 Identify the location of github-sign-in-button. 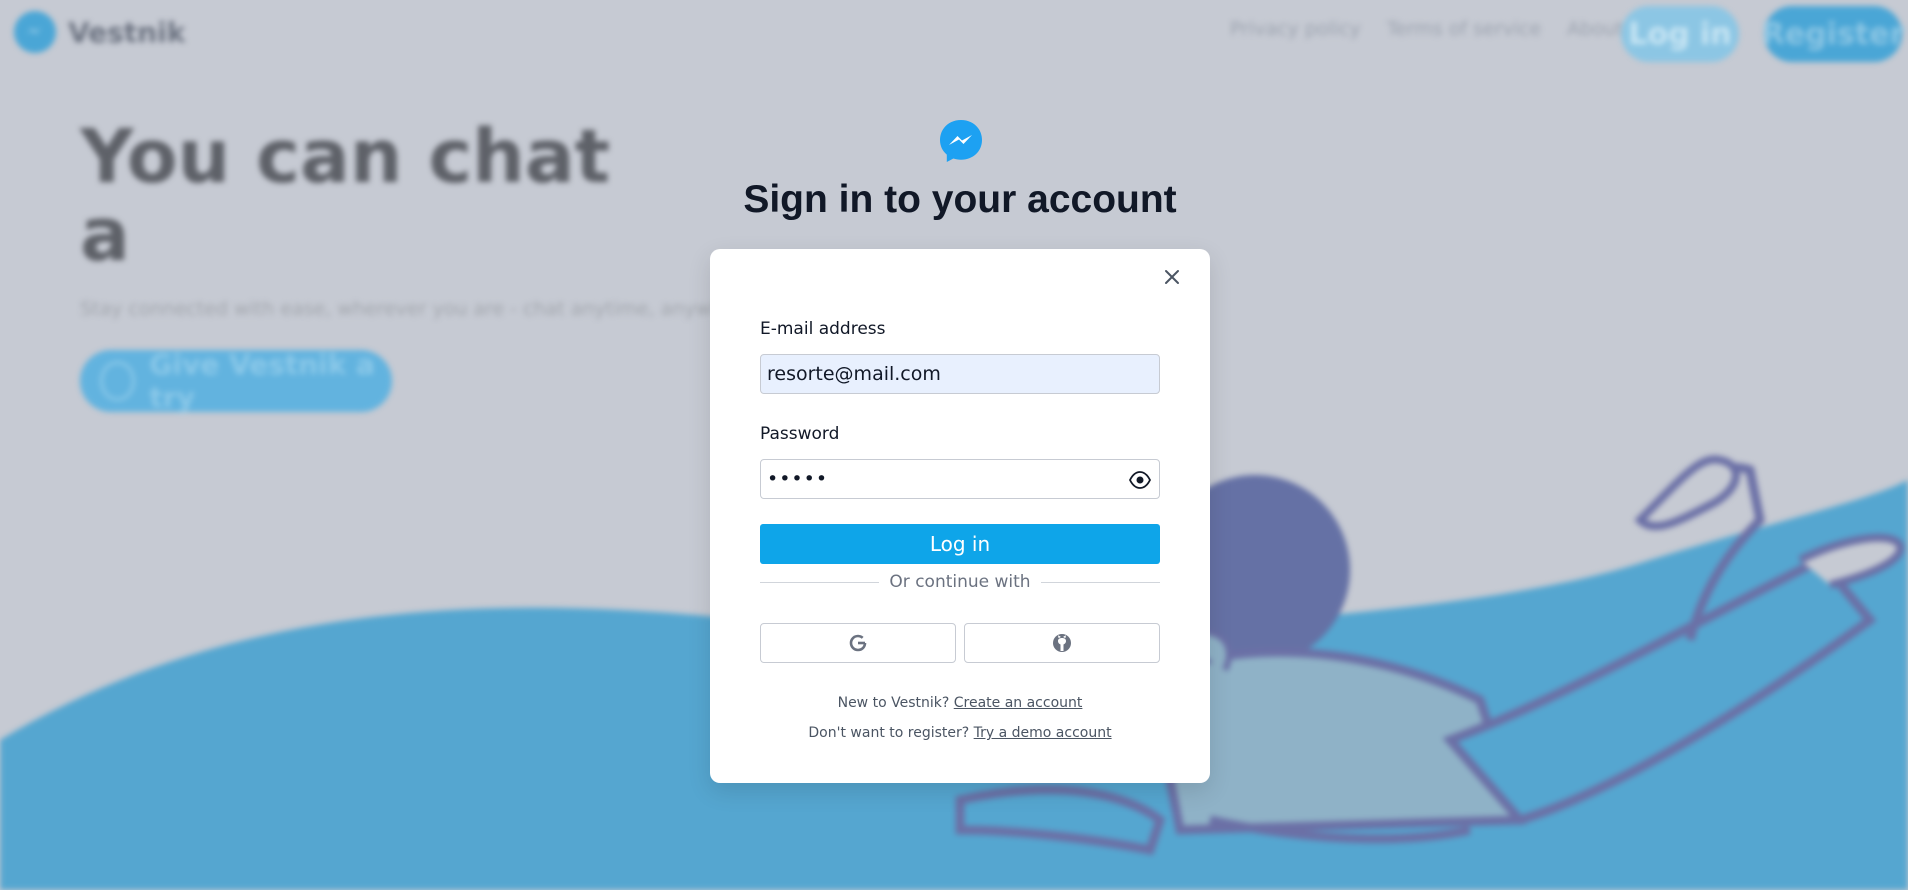
(1062, 643).